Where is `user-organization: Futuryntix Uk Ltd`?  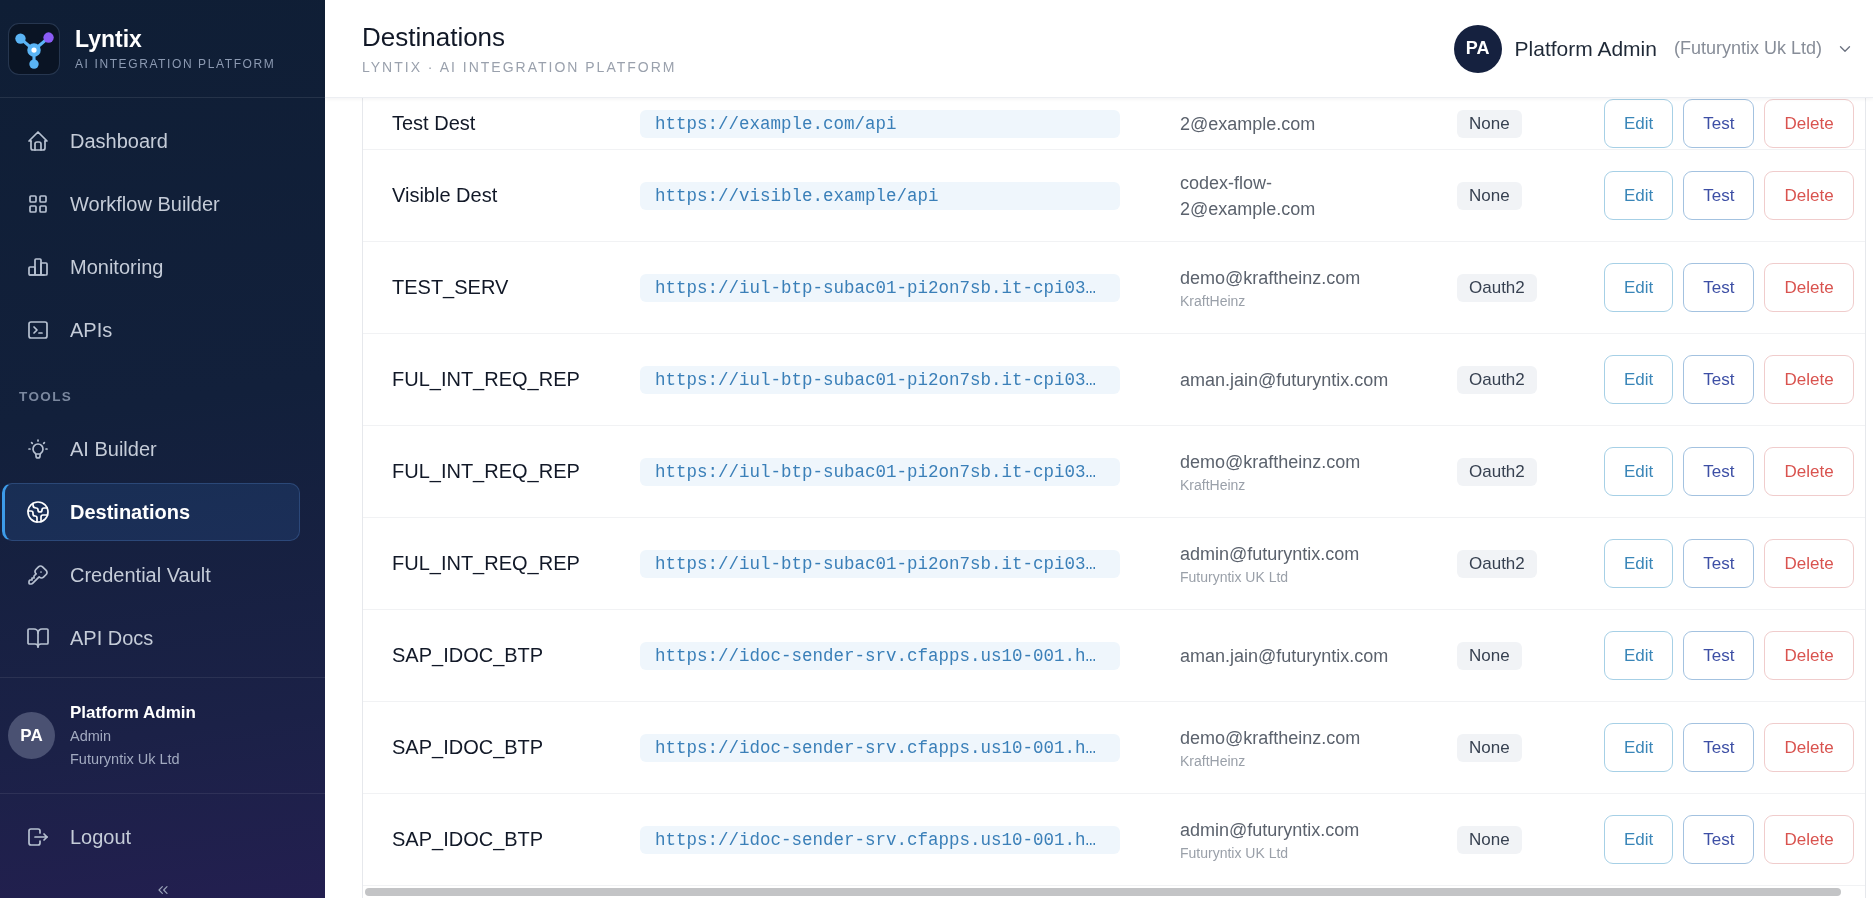
user-organization: Futuryntix Uk Ltd is located at coordinates (125, 759).